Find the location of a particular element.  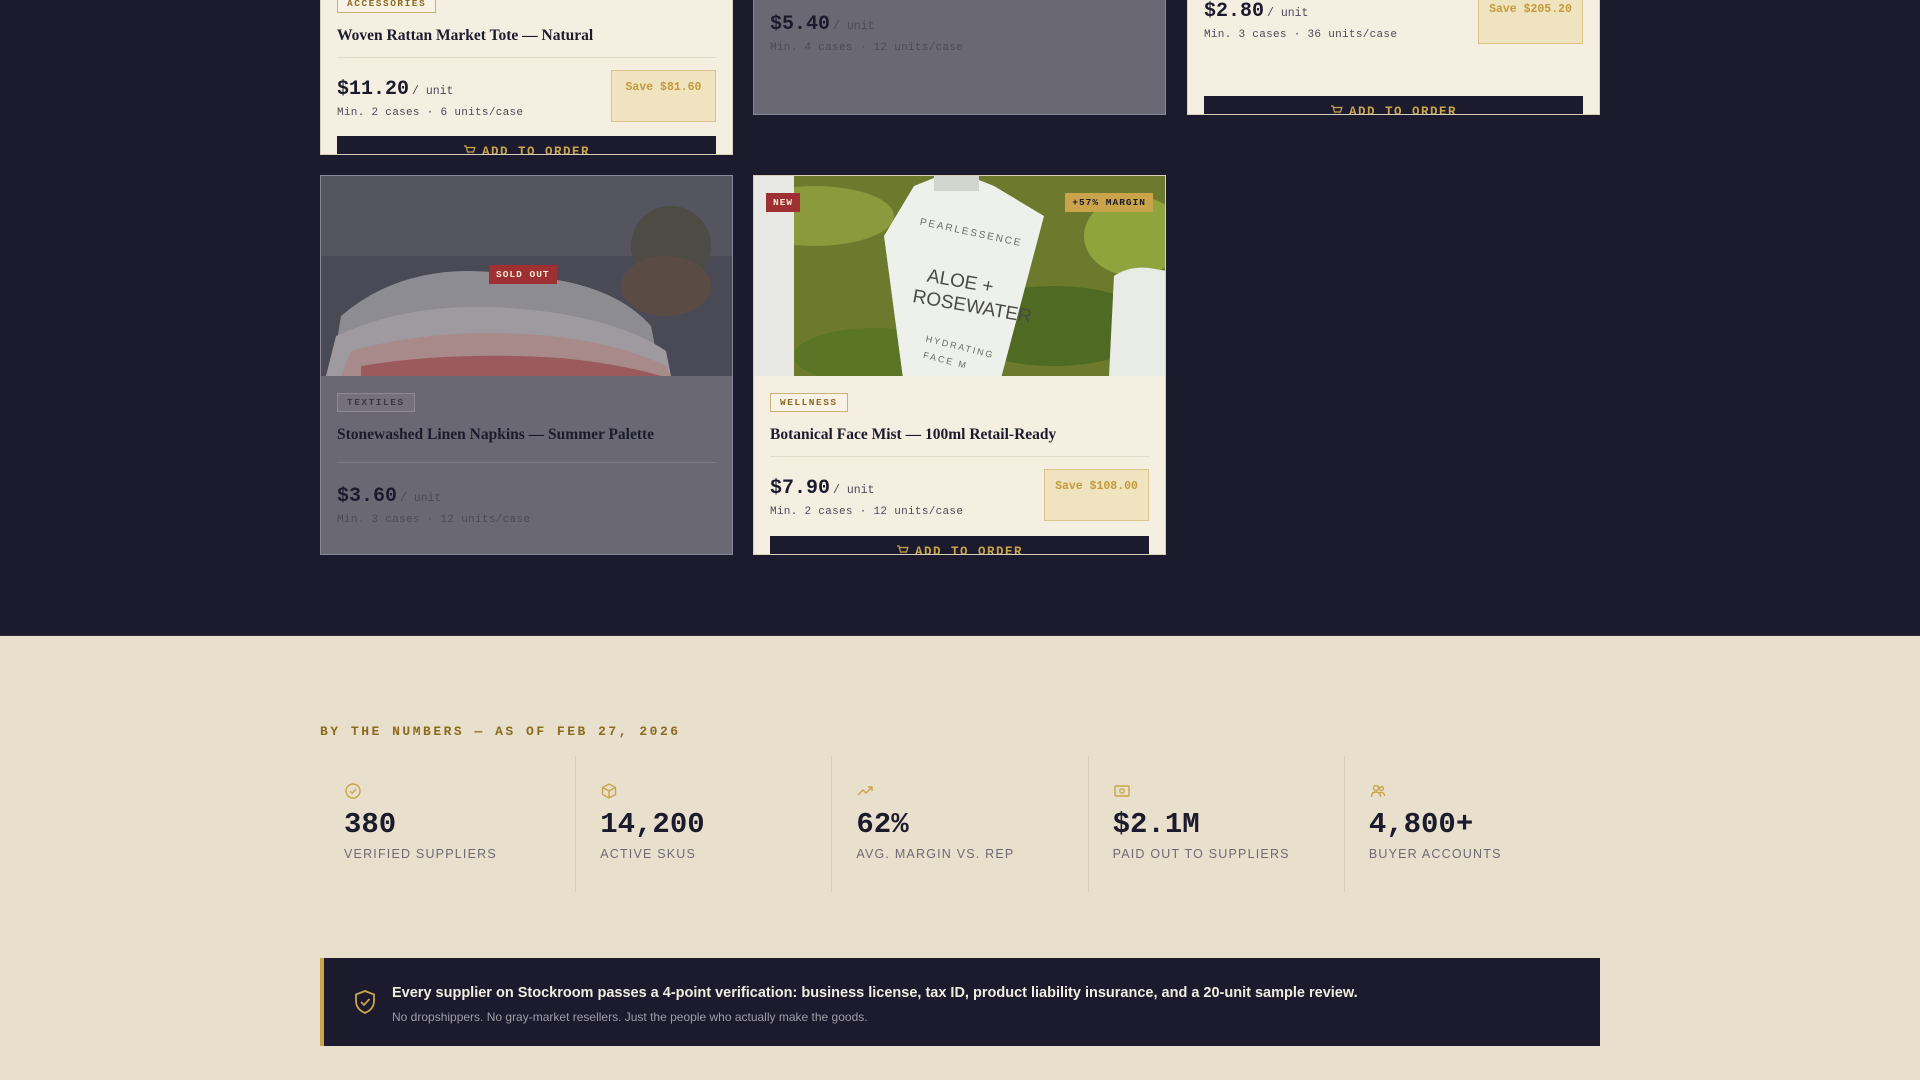

stats-eyebrow: BY THE NUMBERS — AS OF FEB 27, 2026 is located at coordinates (500, 731).